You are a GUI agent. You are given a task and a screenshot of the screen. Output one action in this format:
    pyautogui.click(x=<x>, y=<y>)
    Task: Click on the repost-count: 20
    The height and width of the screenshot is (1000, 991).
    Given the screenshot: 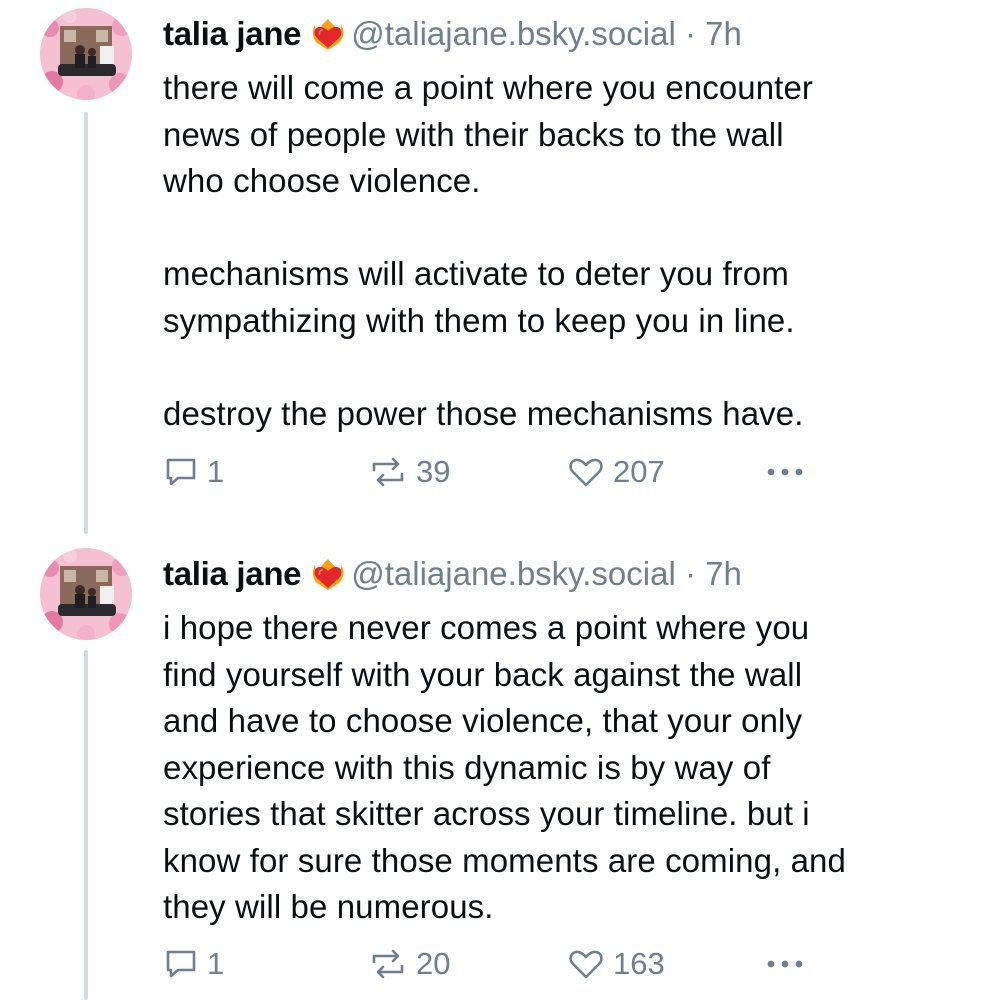 What is the action you would take?
    pyautogui.click(x=433, y=963)
    